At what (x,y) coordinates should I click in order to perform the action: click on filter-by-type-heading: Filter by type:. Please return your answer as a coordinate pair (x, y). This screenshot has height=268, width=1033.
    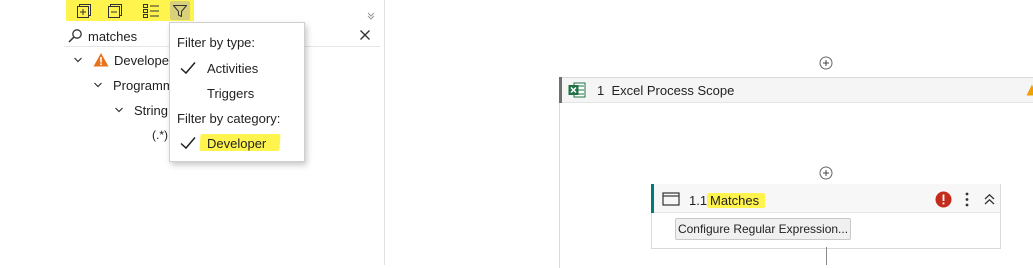
    Looking at the image, I should click on (216, 42).